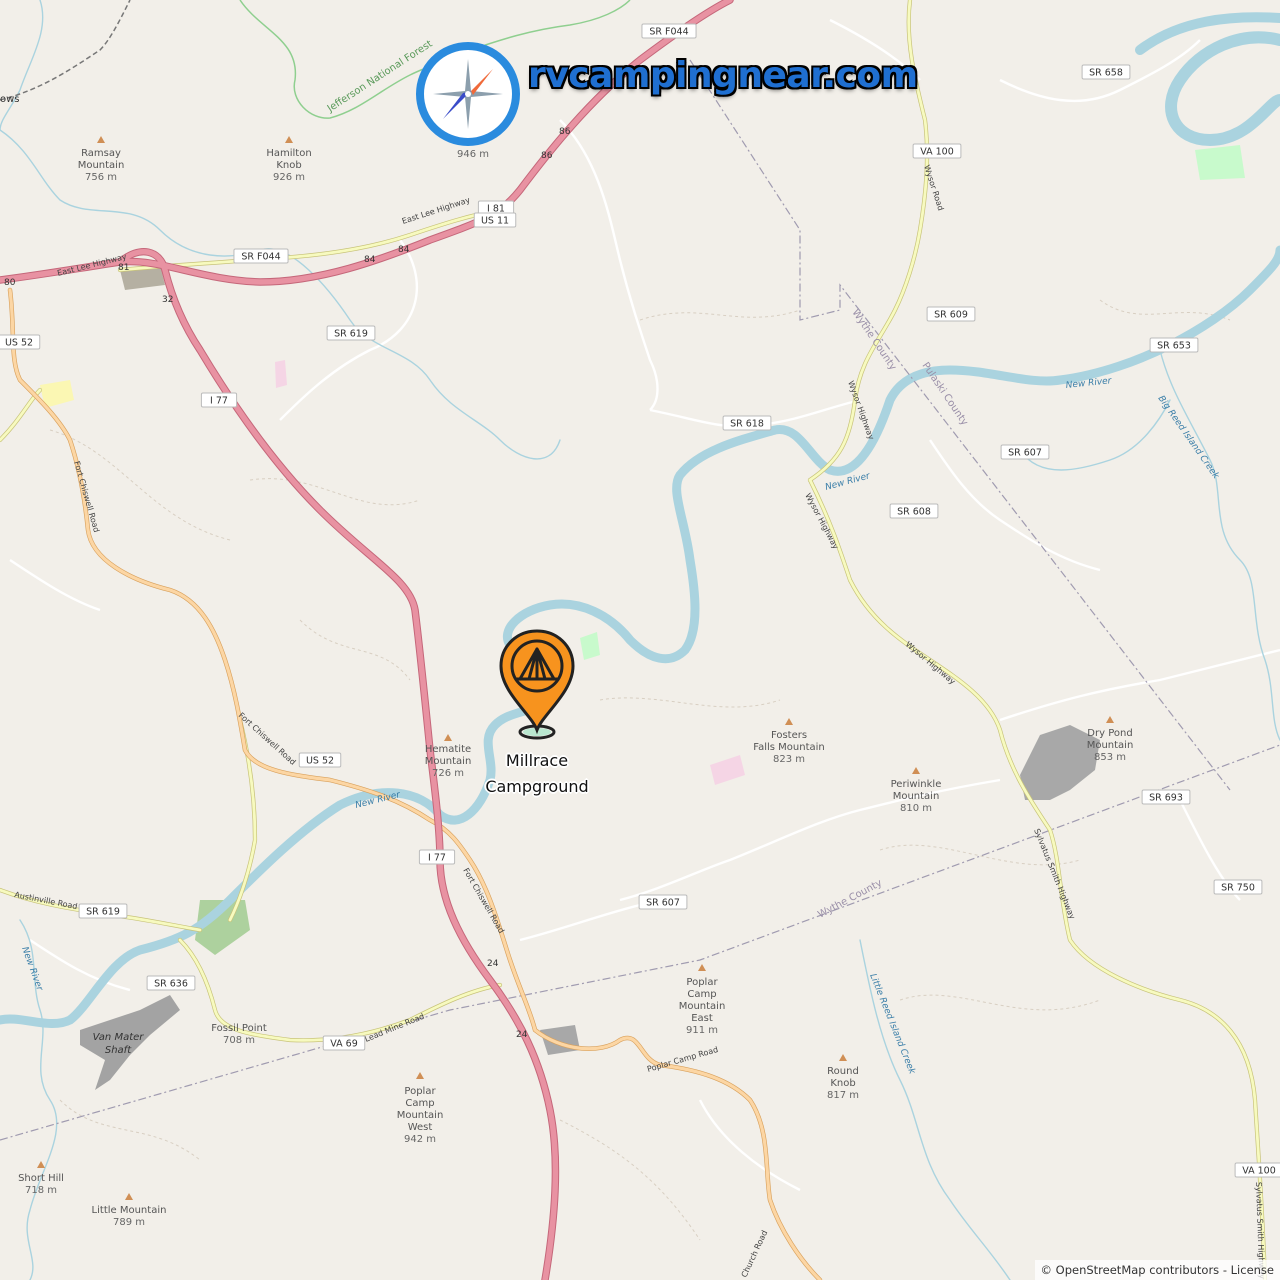 This screenshot has width=1280, height=1280. Describe the element at coordinates (239, 1040) in the screenshot. I see `peak-elevation: 708 m` at that location.